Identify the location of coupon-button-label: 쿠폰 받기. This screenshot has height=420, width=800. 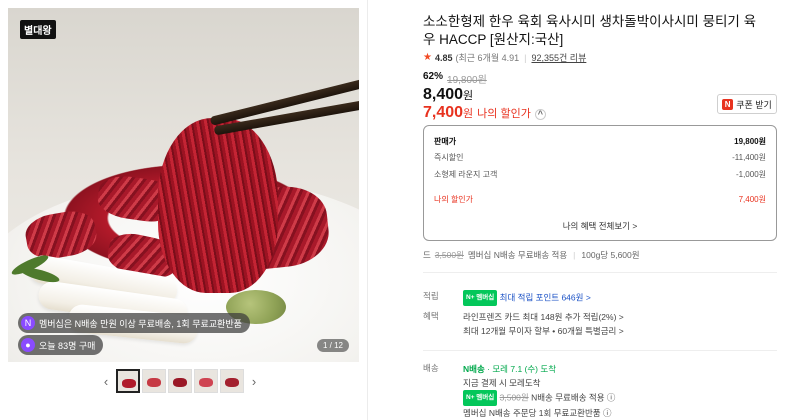
(754, 104).